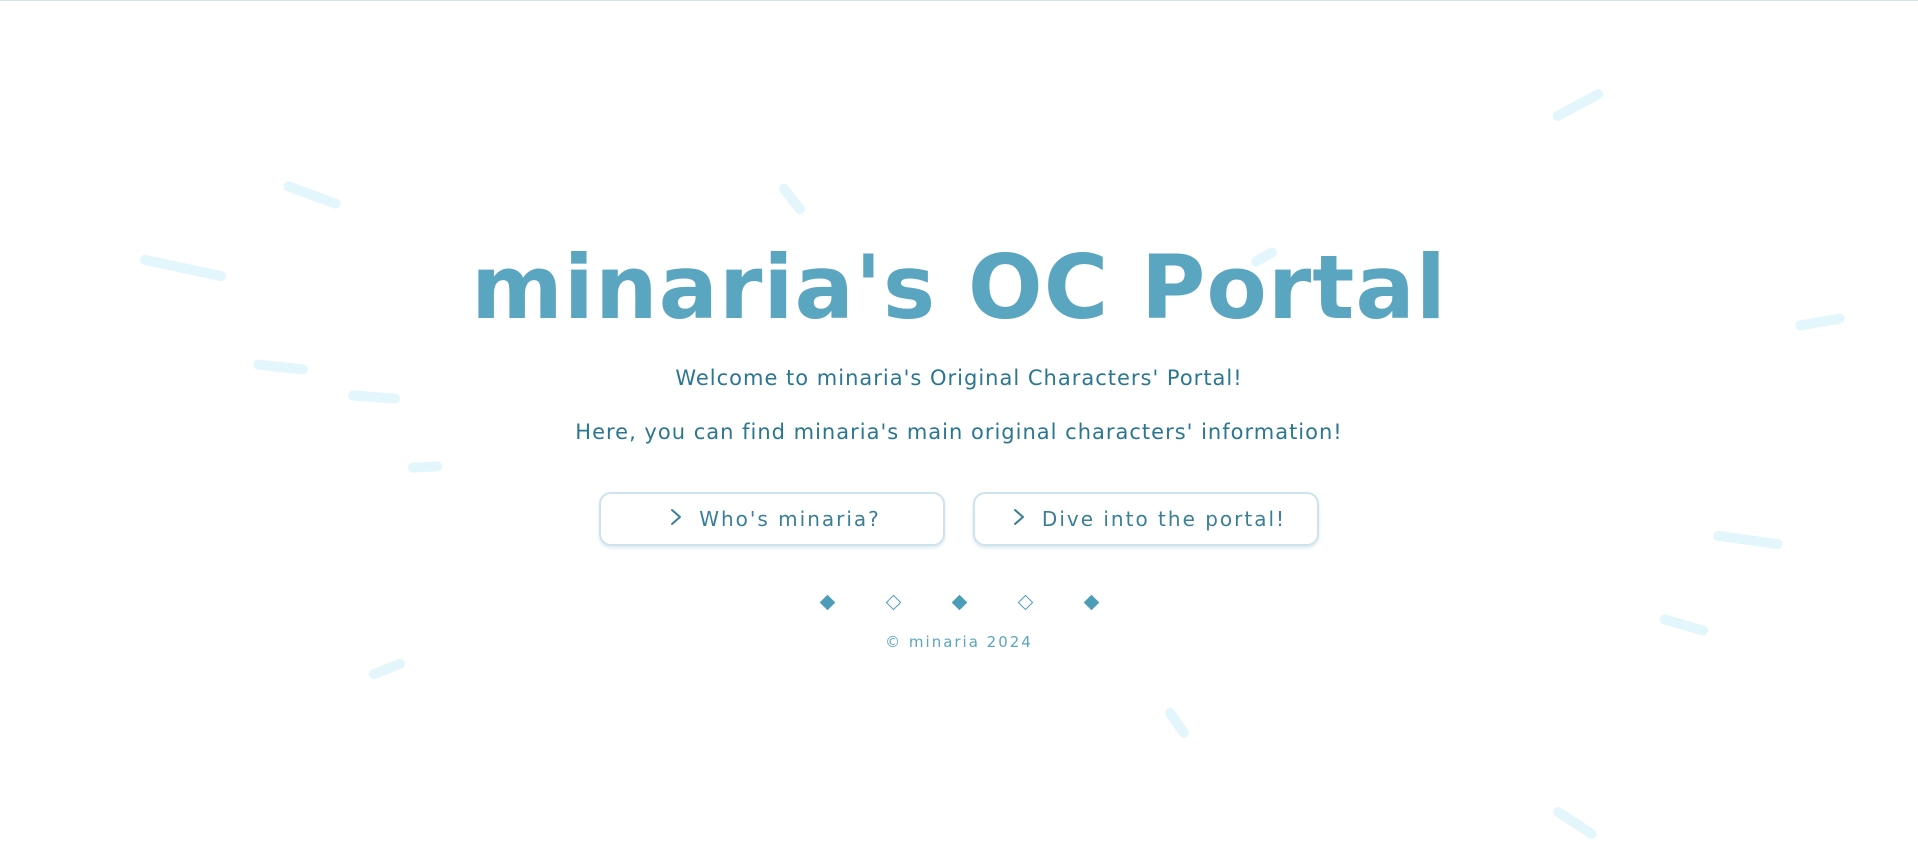  What do you see at coordinates (790, 519) in the screenshot?
I see `whos-minaria-label: Who's minaria?` at bounding box center [790, 519].